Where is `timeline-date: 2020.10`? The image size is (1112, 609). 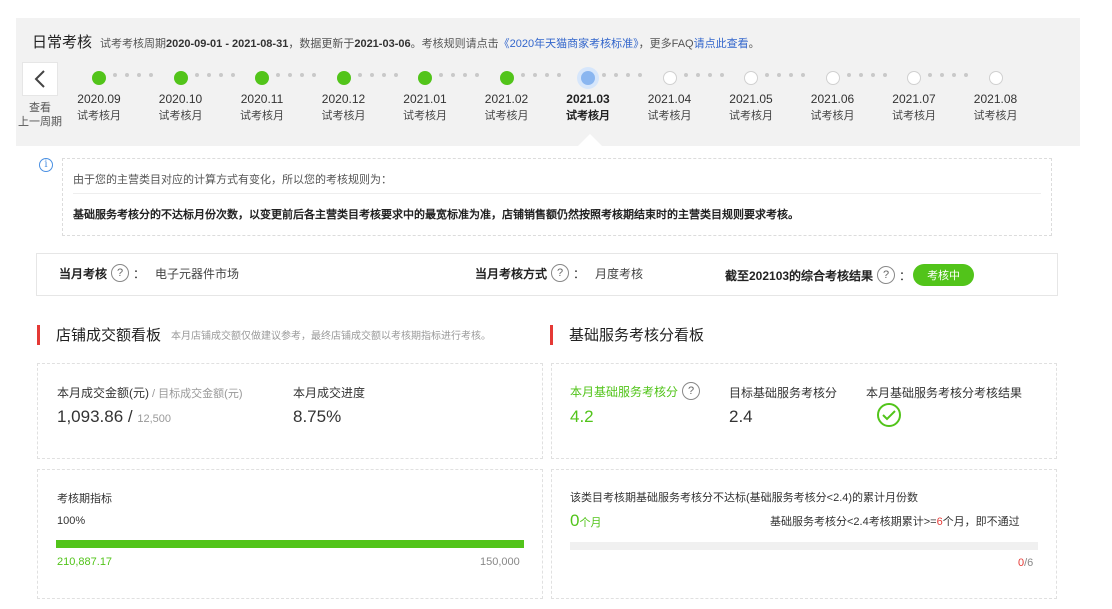
timeline-date: 2020.10 is located at coordinates (180, 99).